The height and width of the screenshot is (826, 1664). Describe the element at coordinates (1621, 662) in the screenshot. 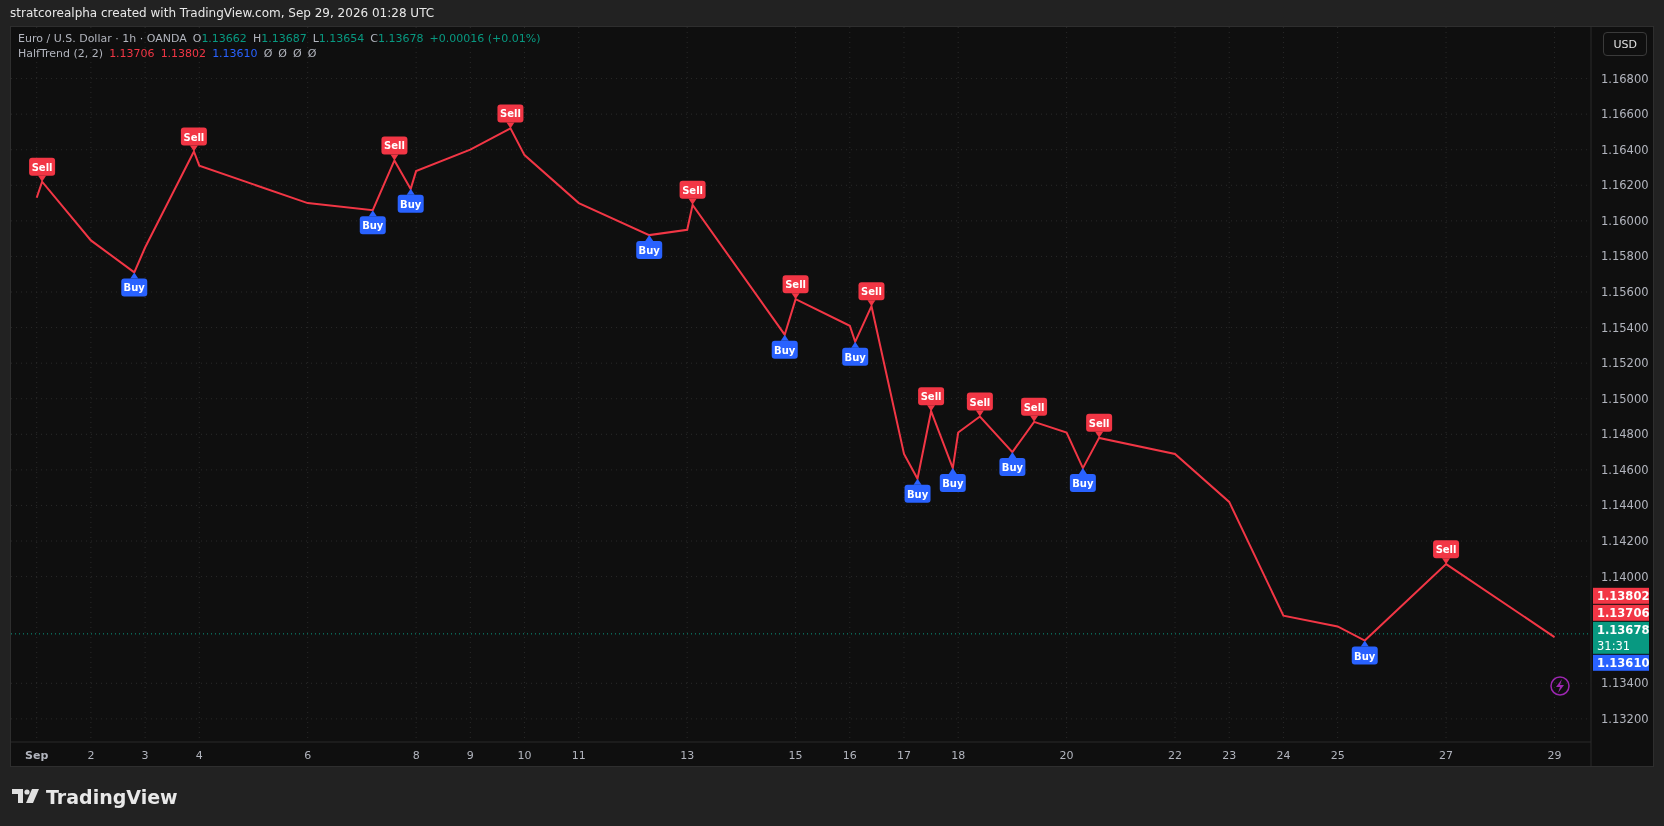

I see `price-badge: 1.13610` at that location.